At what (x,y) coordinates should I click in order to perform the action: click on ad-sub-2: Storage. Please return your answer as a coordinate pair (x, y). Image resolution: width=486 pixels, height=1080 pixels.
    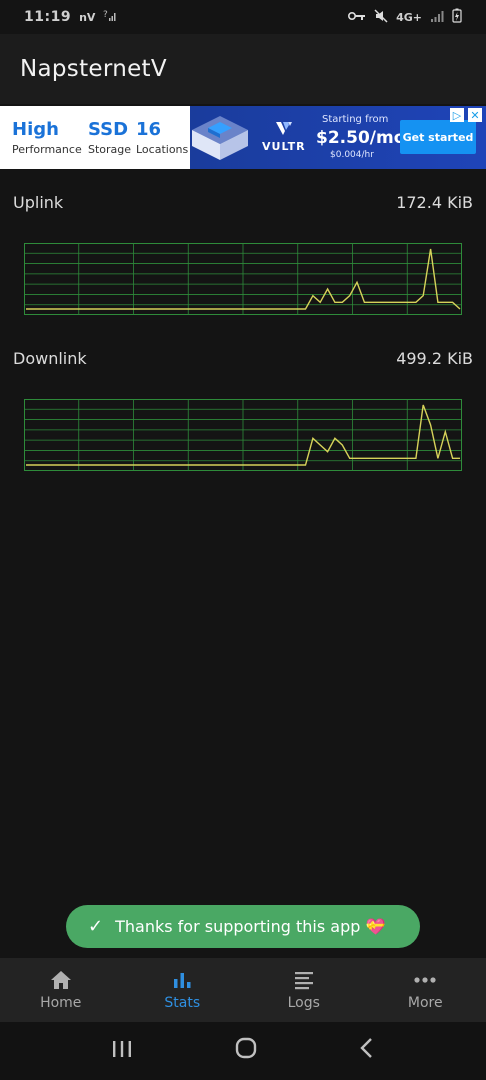
    Looking at the image, I should click on (110, 149).